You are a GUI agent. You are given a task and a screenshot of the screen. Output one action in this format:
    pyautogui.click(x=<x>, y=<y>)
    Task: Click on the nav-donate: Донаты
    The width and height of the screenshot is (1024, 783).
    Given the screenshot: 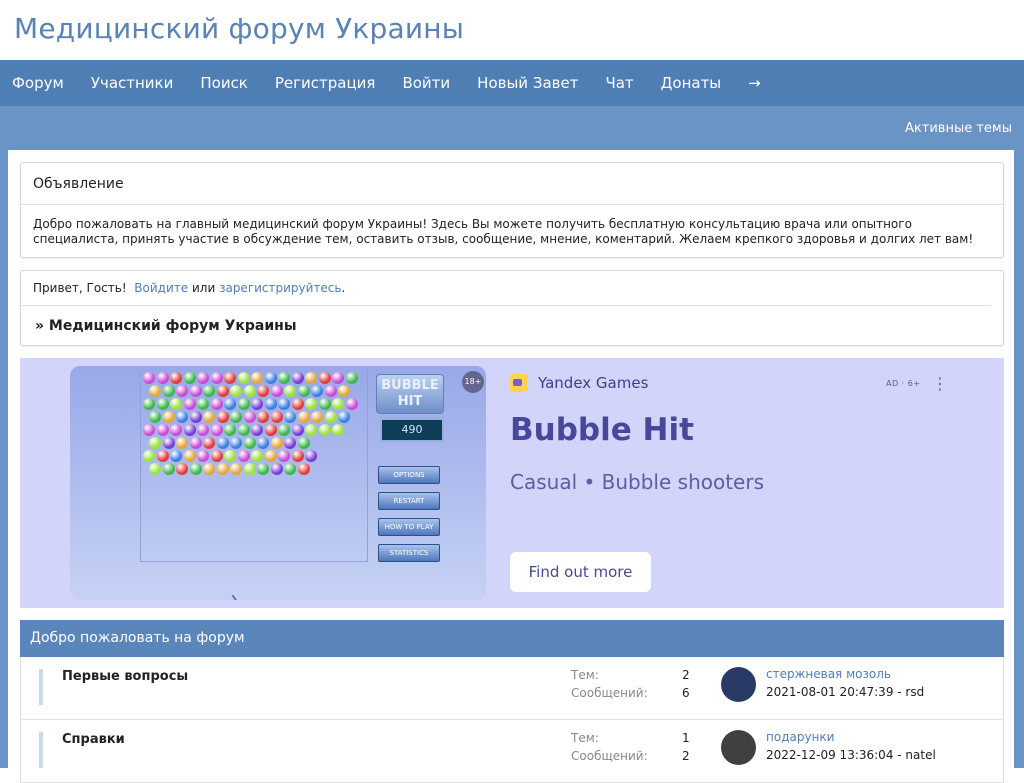 What is the action you would take?
    pyautogui.click(x=691, y=83)
    